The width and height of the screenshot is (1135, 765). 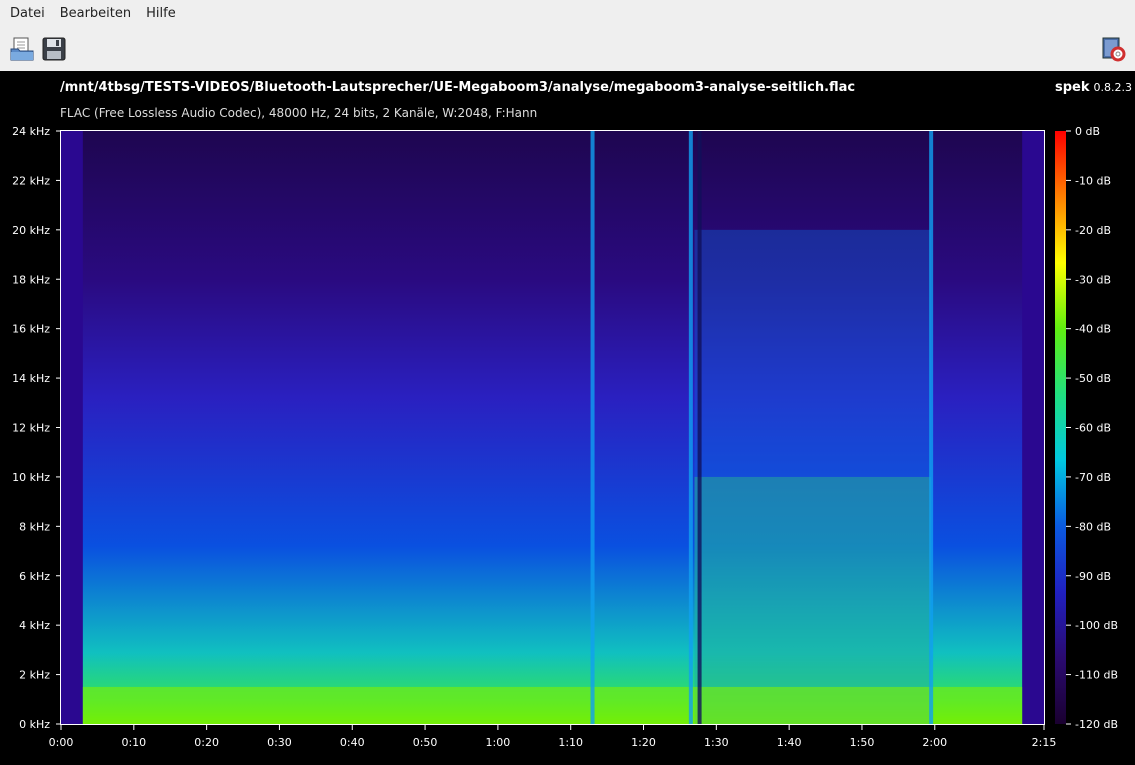 I want to click on colorbar-tick-label: -60 dB, so click(x=1093, y=428).